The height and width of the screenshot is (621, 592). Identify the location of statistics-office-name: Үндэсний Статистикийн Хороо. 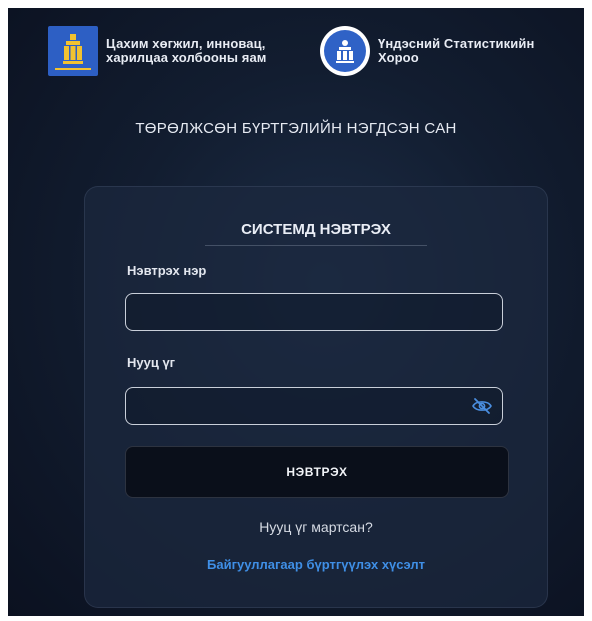
(456, 51).